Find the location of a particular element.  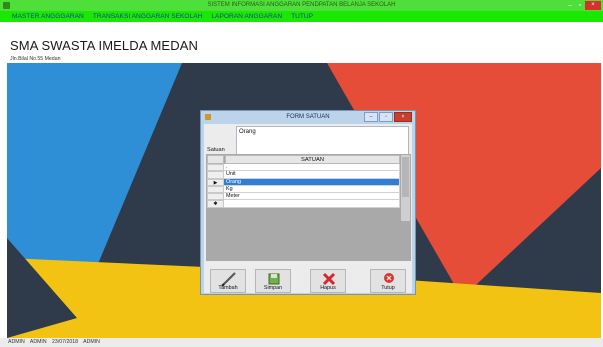

form-buttons: Tambah Simpan Hapus Tutup is located at coordinates (308, 280).